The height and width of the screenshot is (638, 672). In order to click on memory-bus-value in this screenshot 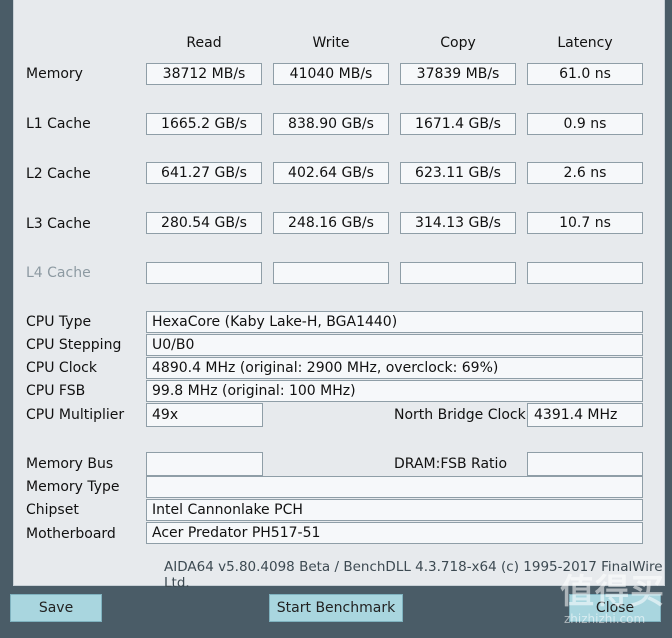, I will do `click(204, 464)`.